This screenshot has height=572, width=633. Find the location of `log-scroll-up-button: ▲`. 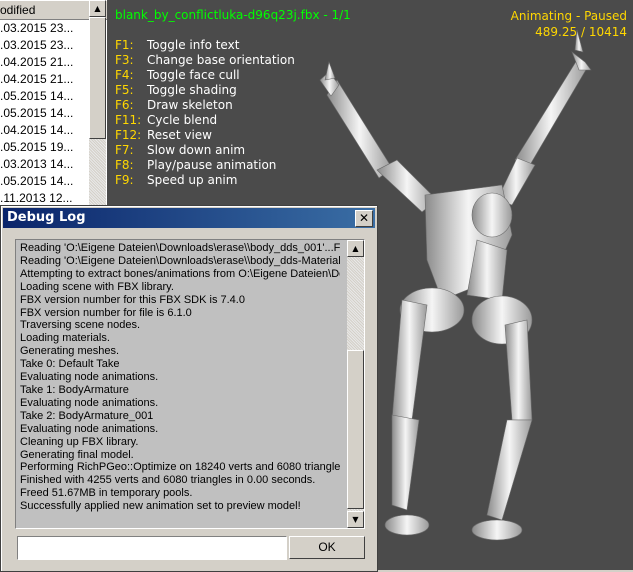

log-scroll-up-button: ▲ is located at coordinates (355, 248).